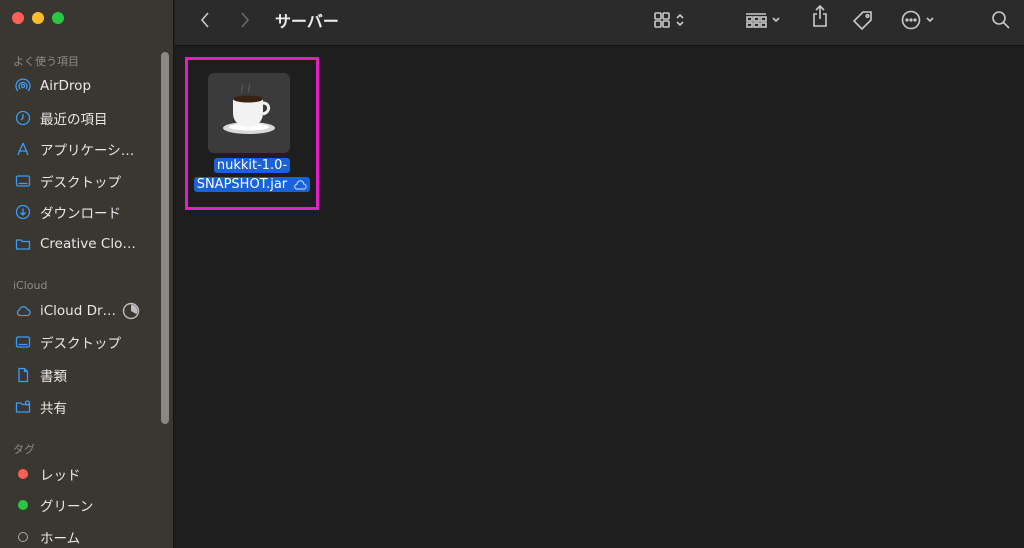 This screenshot has height=548, width=1024. I want to click on applications-icon, so click(23, 149).